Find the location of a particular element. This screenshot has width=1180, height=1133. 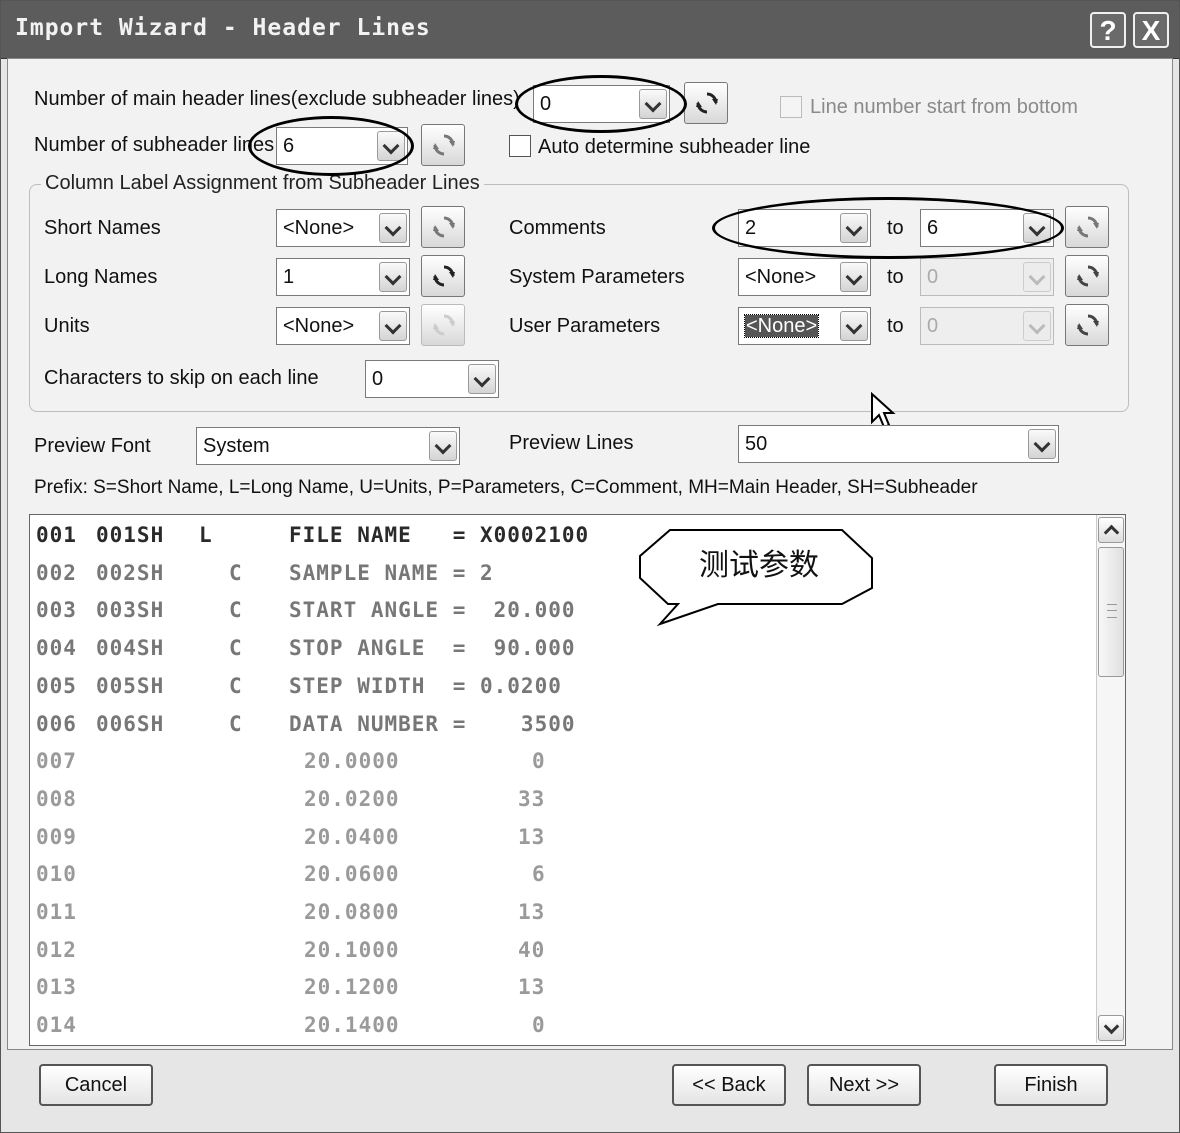

row-number: 014 is located at coordinates (56, 1025).